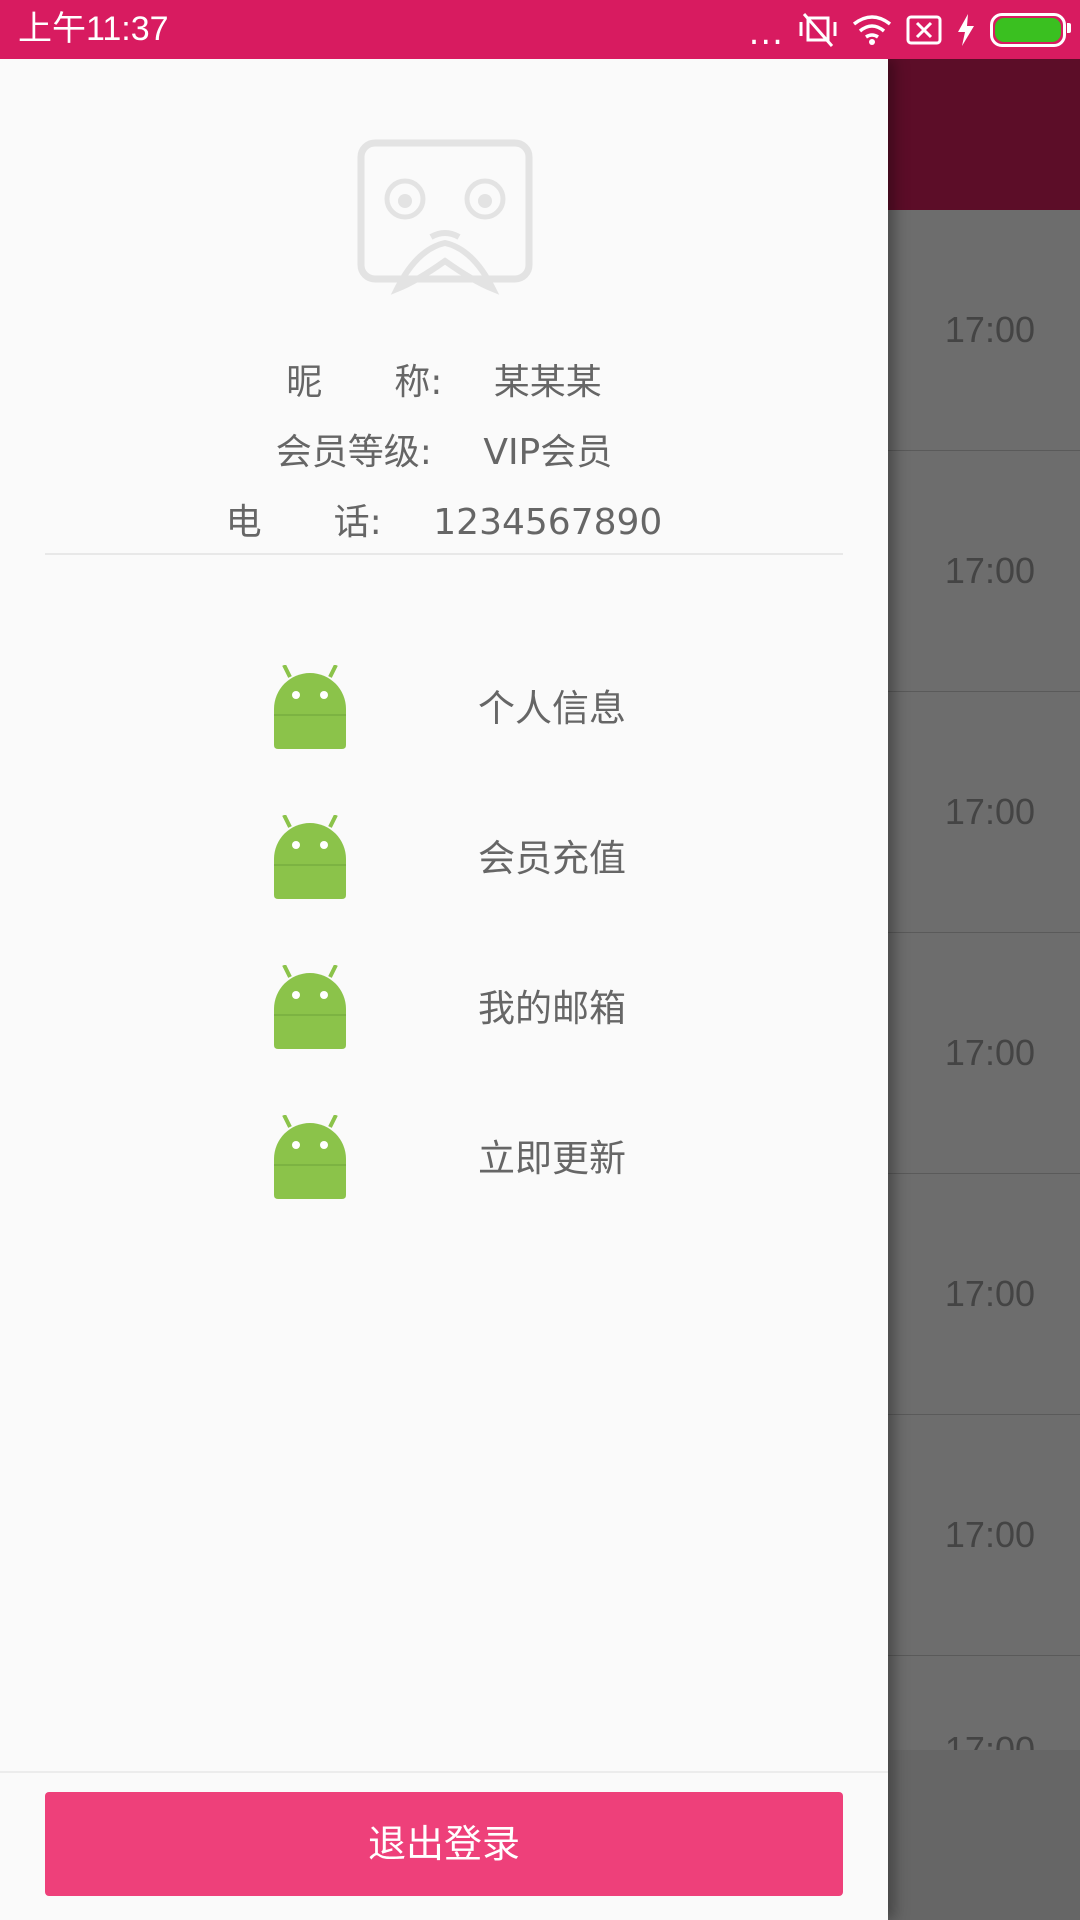 The width and height of the screenshot is (1080, 1920). Describe the element at coordinates (303, 522) in the screenshot. I see `phone-label: 电 话:` at that location.